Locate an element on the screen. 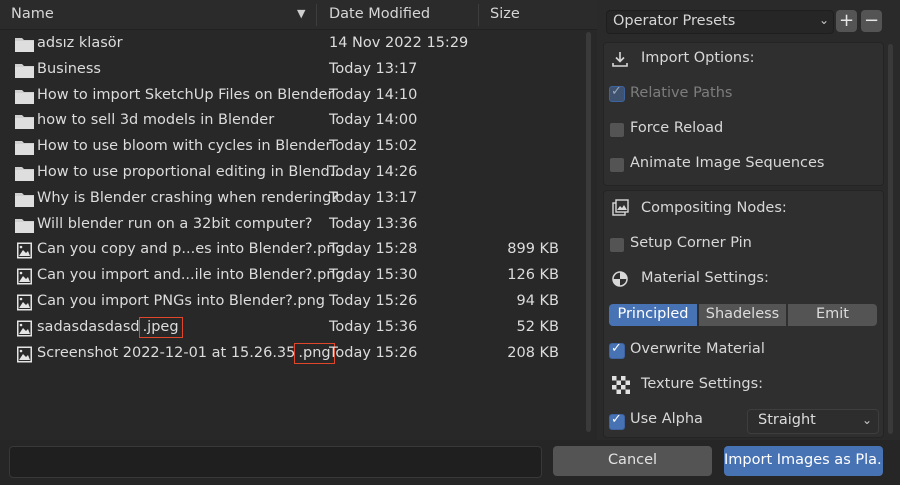  file-name: Will blender run on a 32bit computer? is located at coordinates (175, 223).